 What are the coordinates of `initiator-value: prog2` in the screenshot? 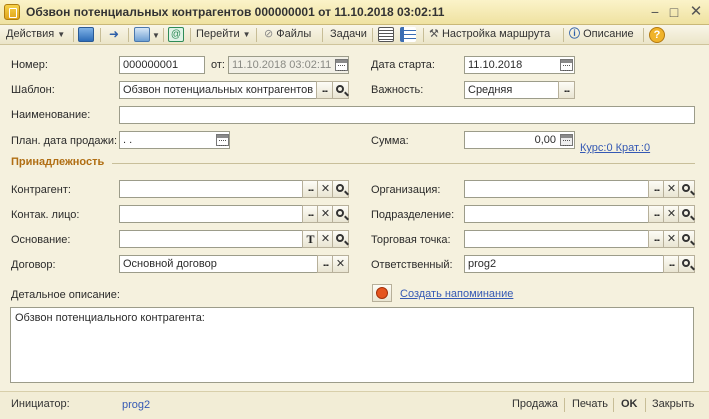 It's located at (136, 405).